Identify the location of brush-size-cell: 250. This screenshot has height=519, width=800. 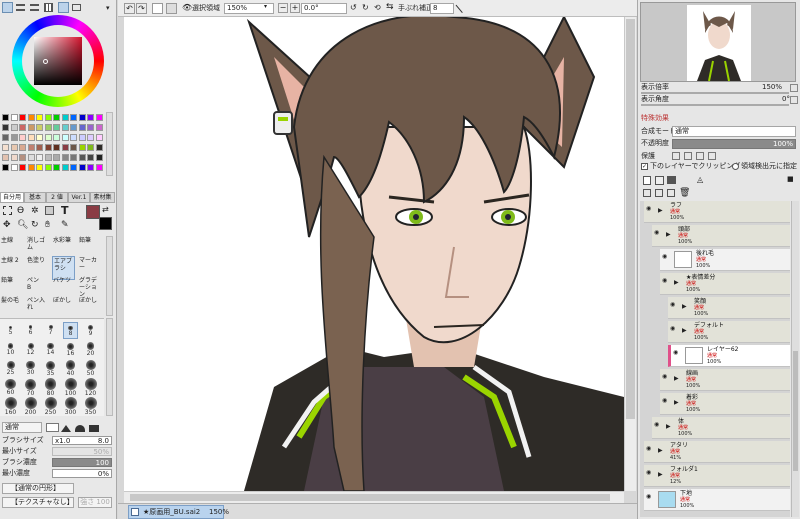
(50, 406).